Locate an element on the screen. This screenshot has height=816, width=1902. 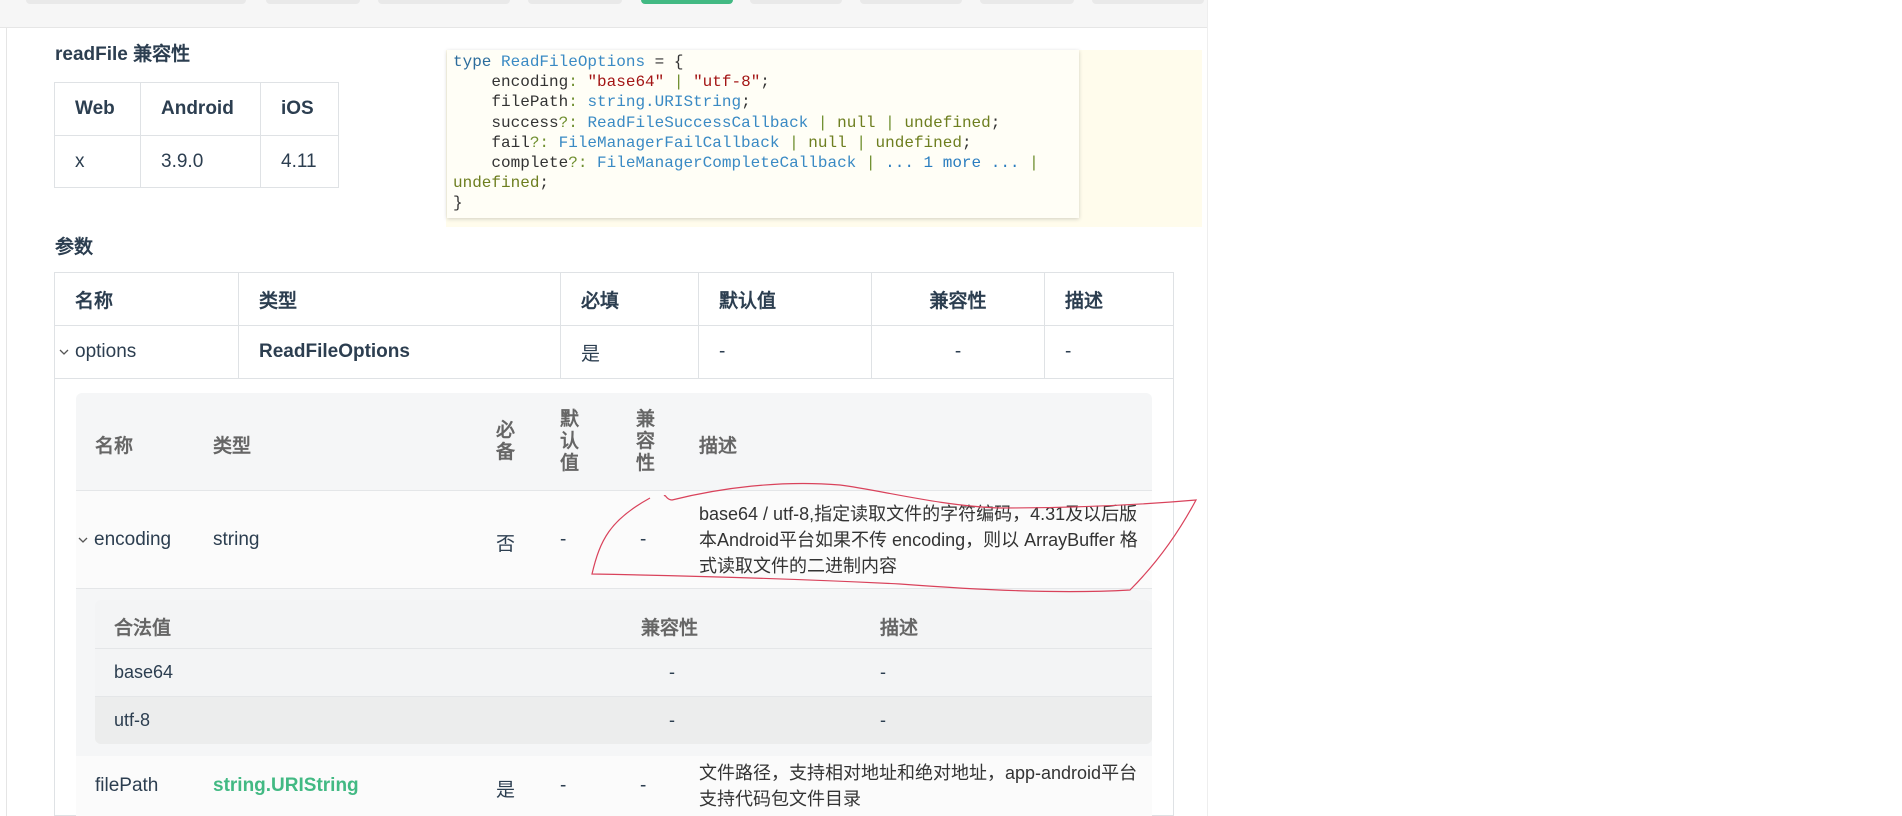
options-name: options is located at coordinates (106, 351).